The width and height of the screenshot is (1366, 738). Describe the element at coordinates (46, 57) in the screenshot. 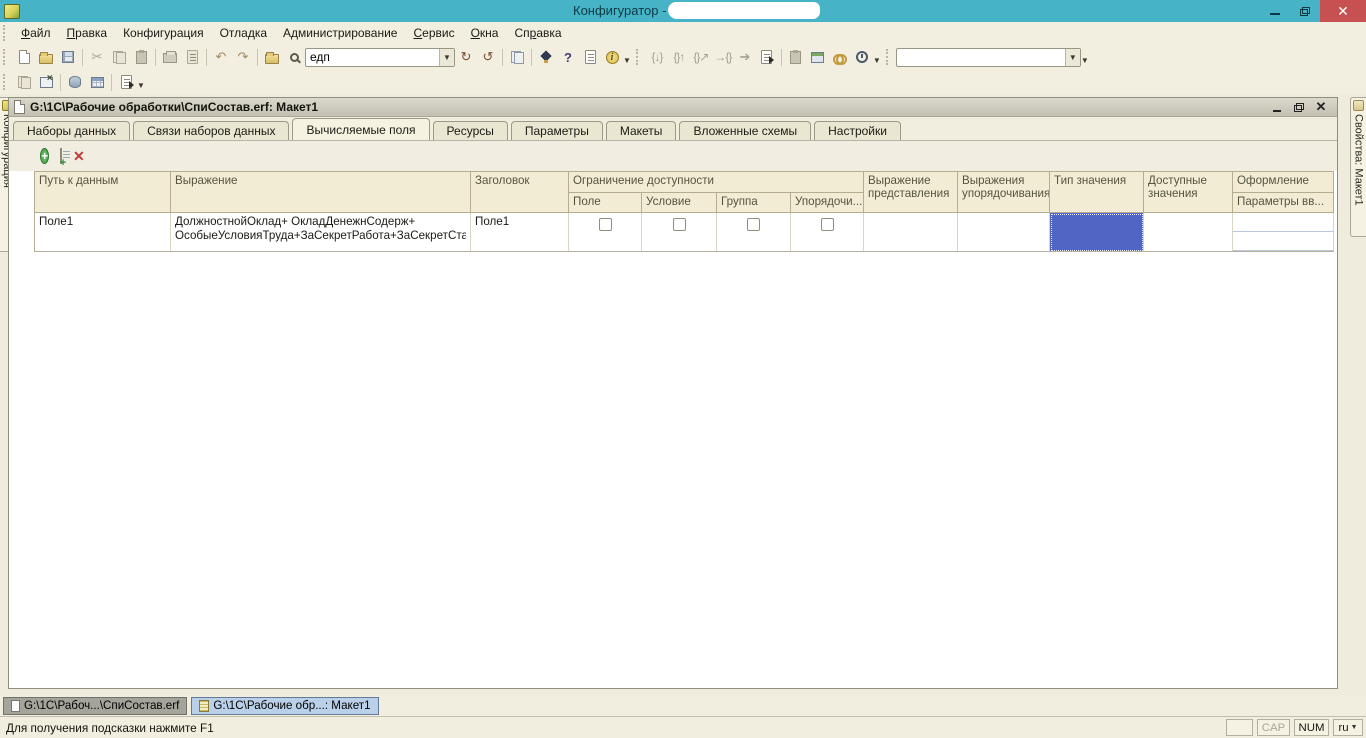

I see `open-button` at that location.